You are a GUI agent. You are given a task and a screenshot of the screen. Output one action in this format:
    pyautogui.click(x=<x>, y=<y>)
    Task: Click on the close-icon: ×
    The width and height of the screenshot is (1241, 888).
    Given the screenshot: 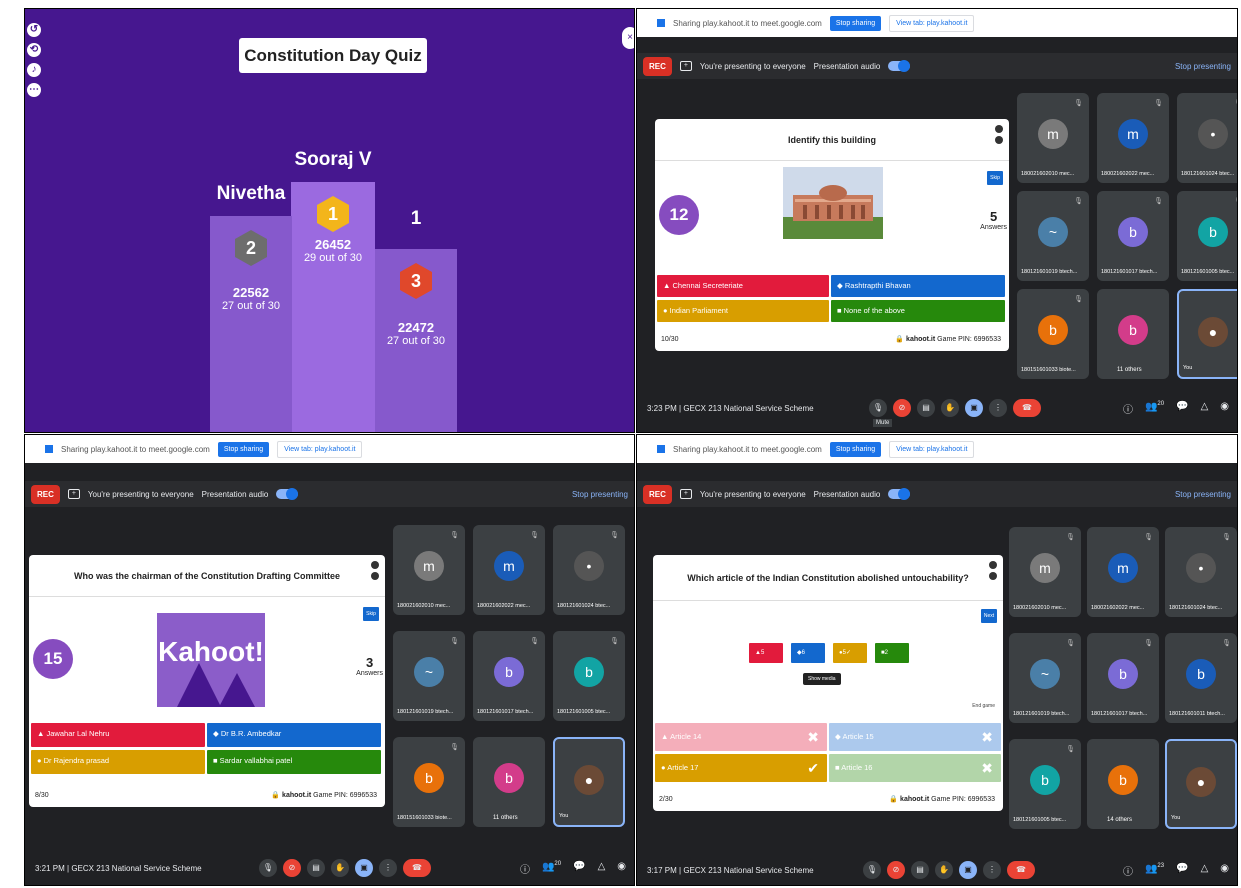 What is the action you would take?
    pyautogui.click(x=628, y=38)
    